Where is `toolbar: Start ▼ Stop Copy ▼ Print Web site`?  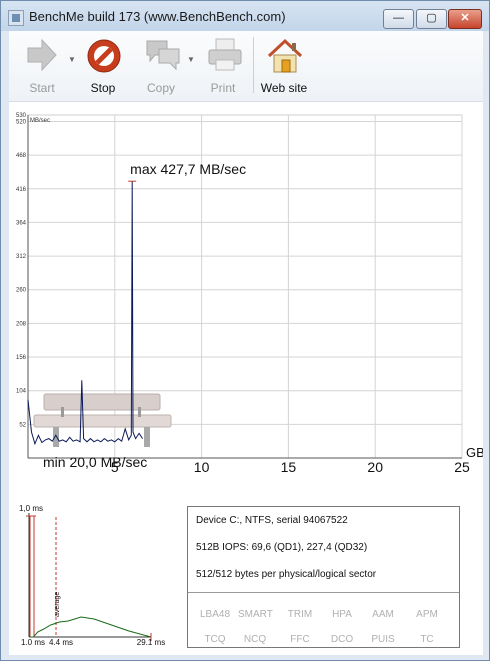 toolbar: Start ▼ Stop Copy ▼ Print Web site is located at coordinates (246, 66).